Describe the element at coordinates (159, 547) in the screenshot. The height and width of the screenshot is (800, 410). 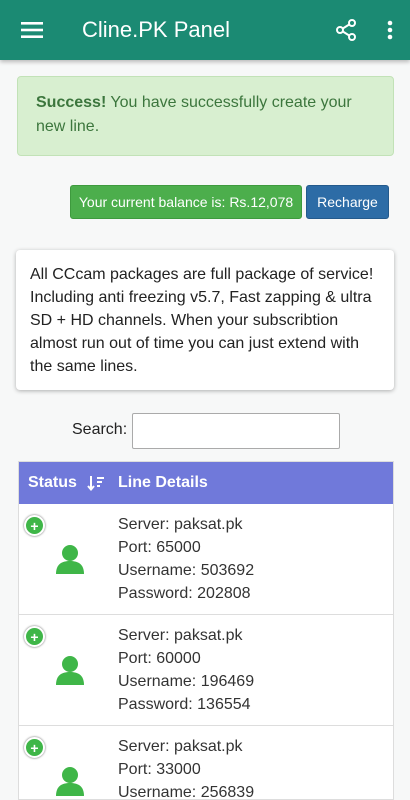
I see `port-text: Port: 65000` at that location.